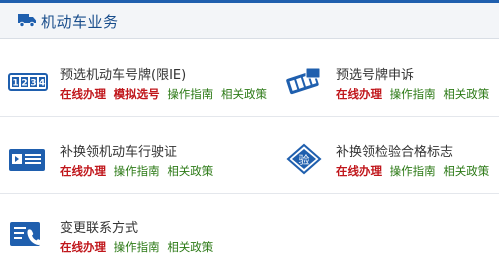  I want to click on section-header: 机动车业务, so click(249, 21).